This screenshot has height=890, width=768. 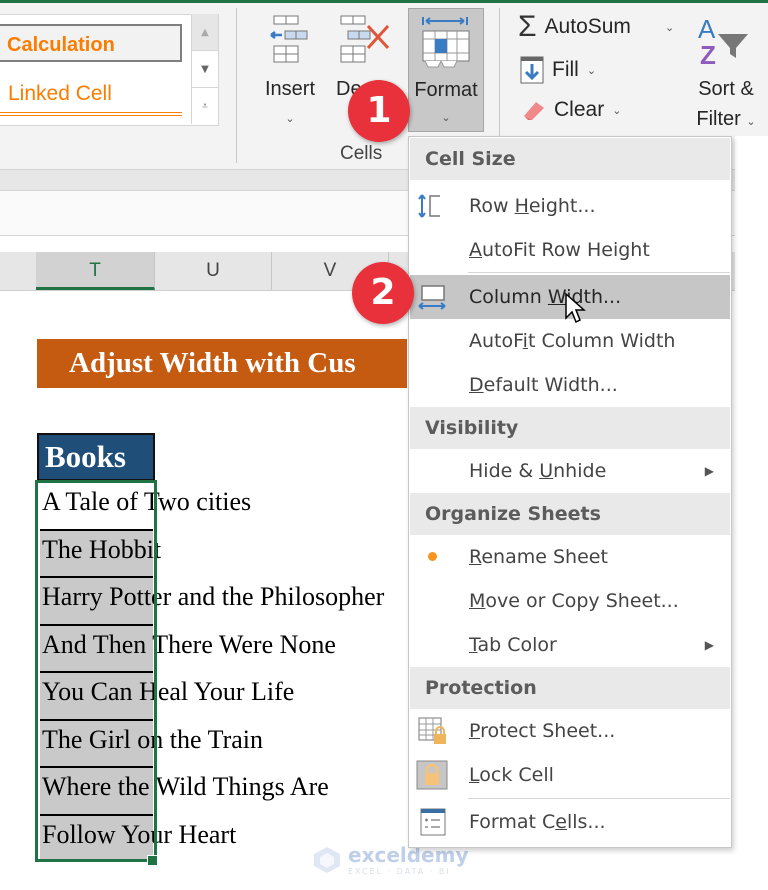 What do you see at coordinates (290, 89) in the screenshot?
I see `insert-label: Insert` at bounding box center [290, 89].